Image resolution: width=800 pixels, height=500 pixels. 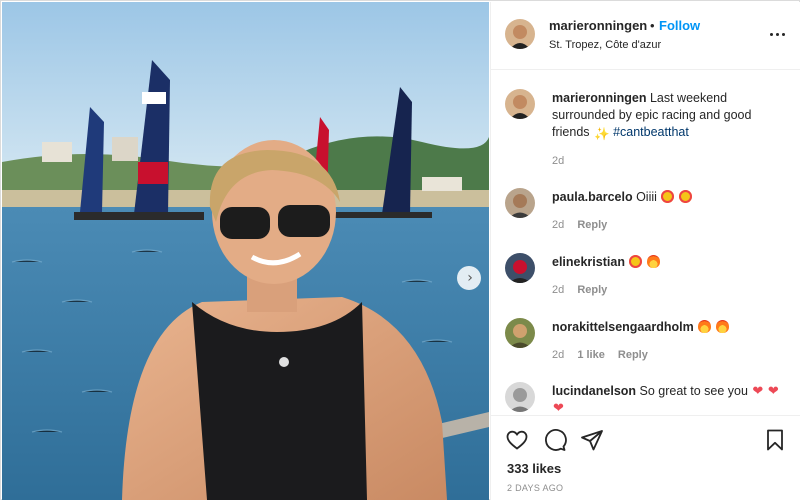 I want to click on post-location: St. Tropez, Côte d'azur, so click(x=605, y=45).